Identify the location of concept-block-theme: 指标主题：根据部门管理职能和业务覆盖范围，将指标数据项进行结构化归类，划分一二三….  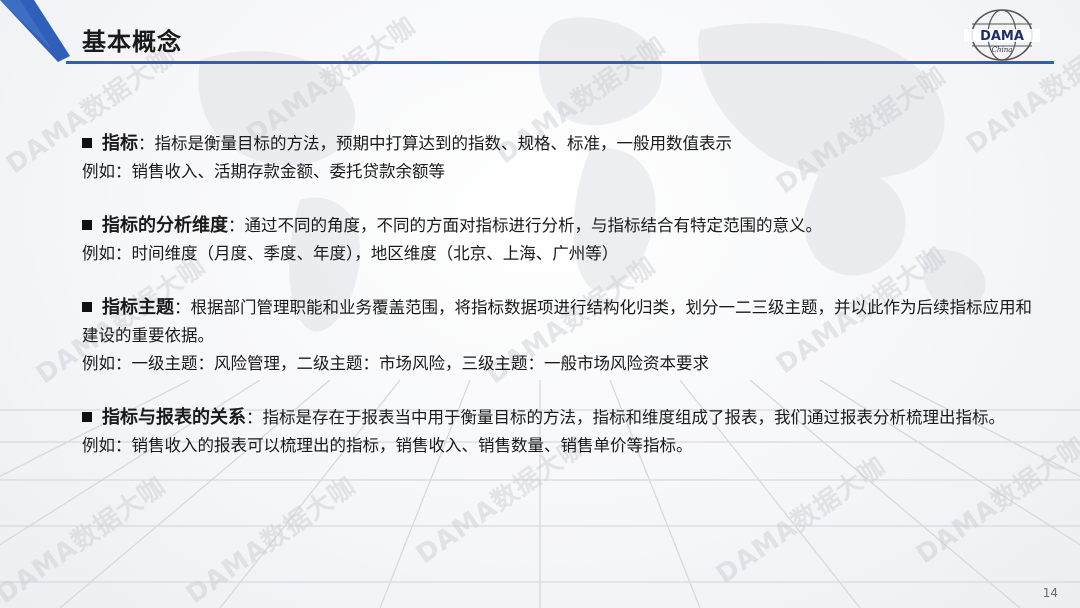
(562, 336).